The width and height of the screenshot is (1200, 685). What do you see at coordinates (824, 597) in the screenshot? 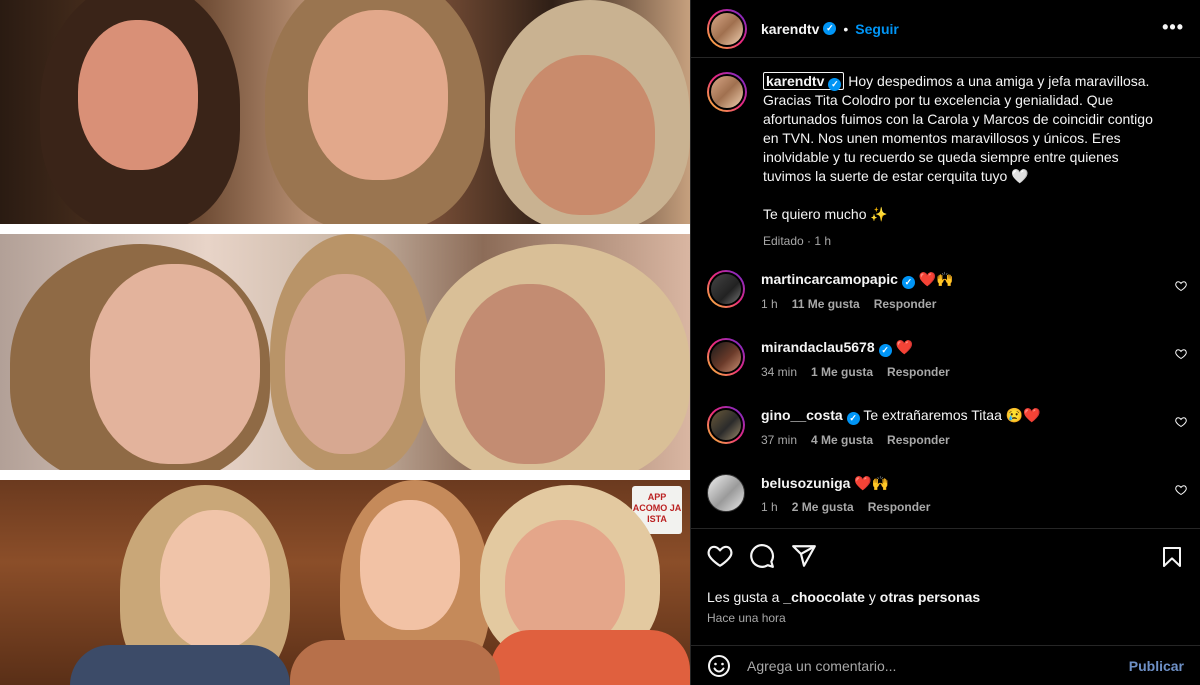
I see `liker-username: _choocolate` at bounding box center [824, 597].